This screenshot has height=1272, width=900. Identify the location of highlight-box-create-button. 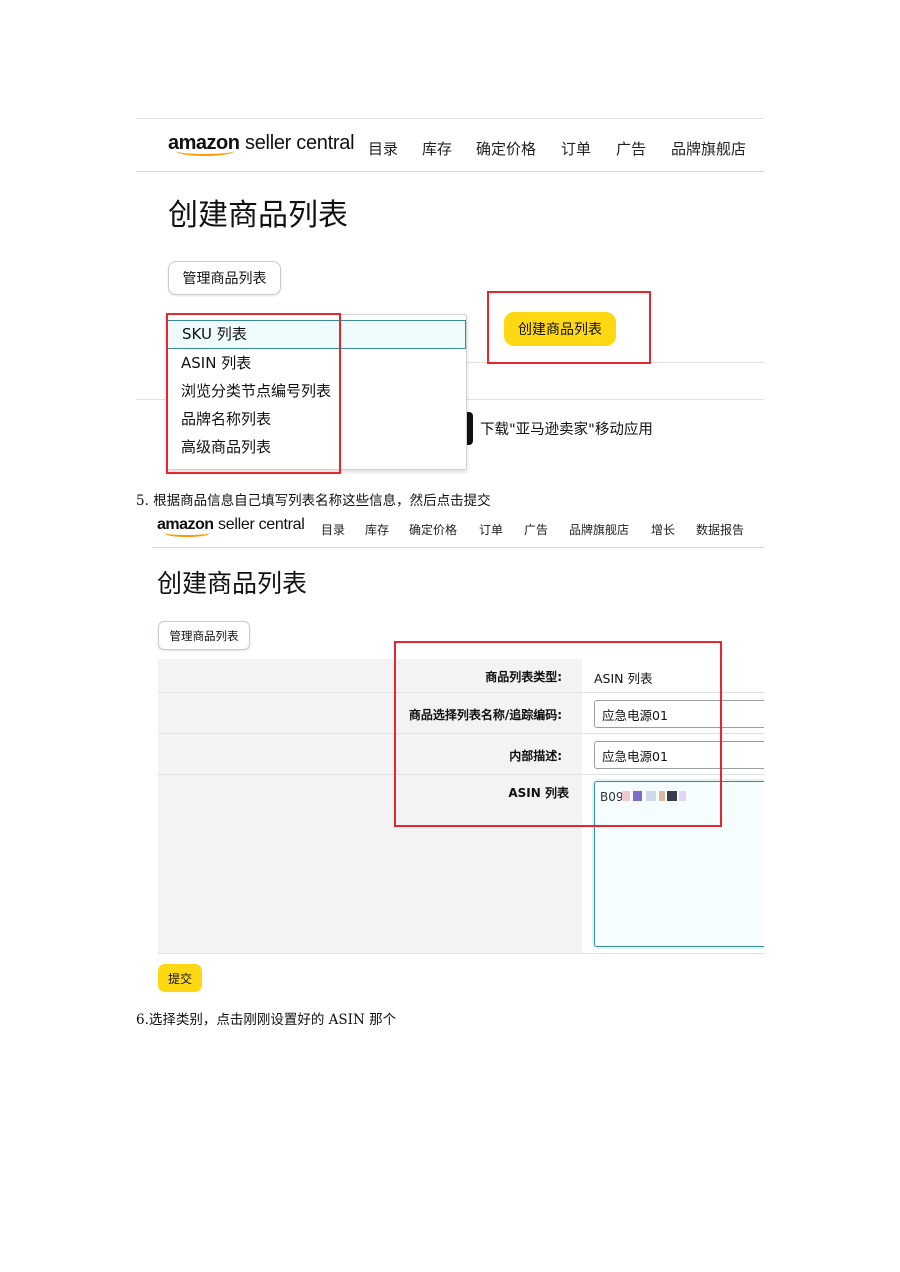
(569, 327).